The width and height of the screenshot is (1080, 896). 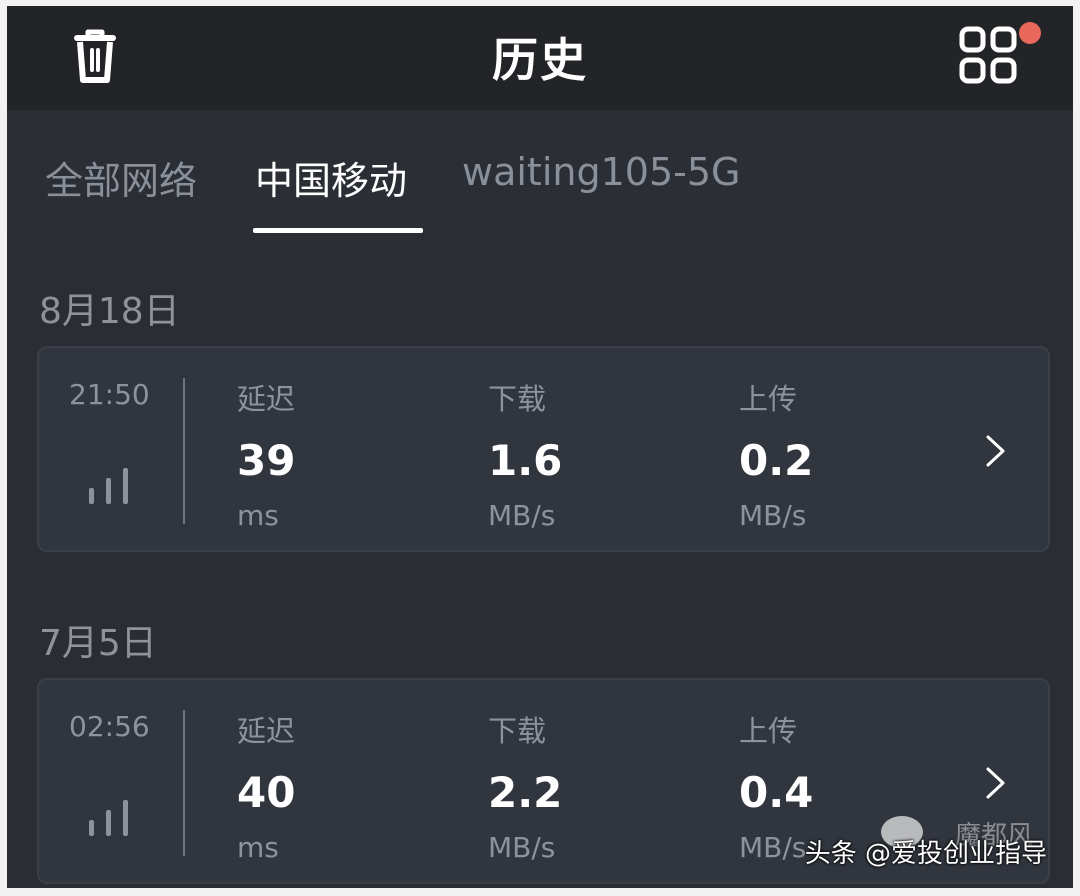 What do you see at coordinates (338, 230) in the screenshot?
I see `active-tab-indicator` at bounding box center [338, 230].